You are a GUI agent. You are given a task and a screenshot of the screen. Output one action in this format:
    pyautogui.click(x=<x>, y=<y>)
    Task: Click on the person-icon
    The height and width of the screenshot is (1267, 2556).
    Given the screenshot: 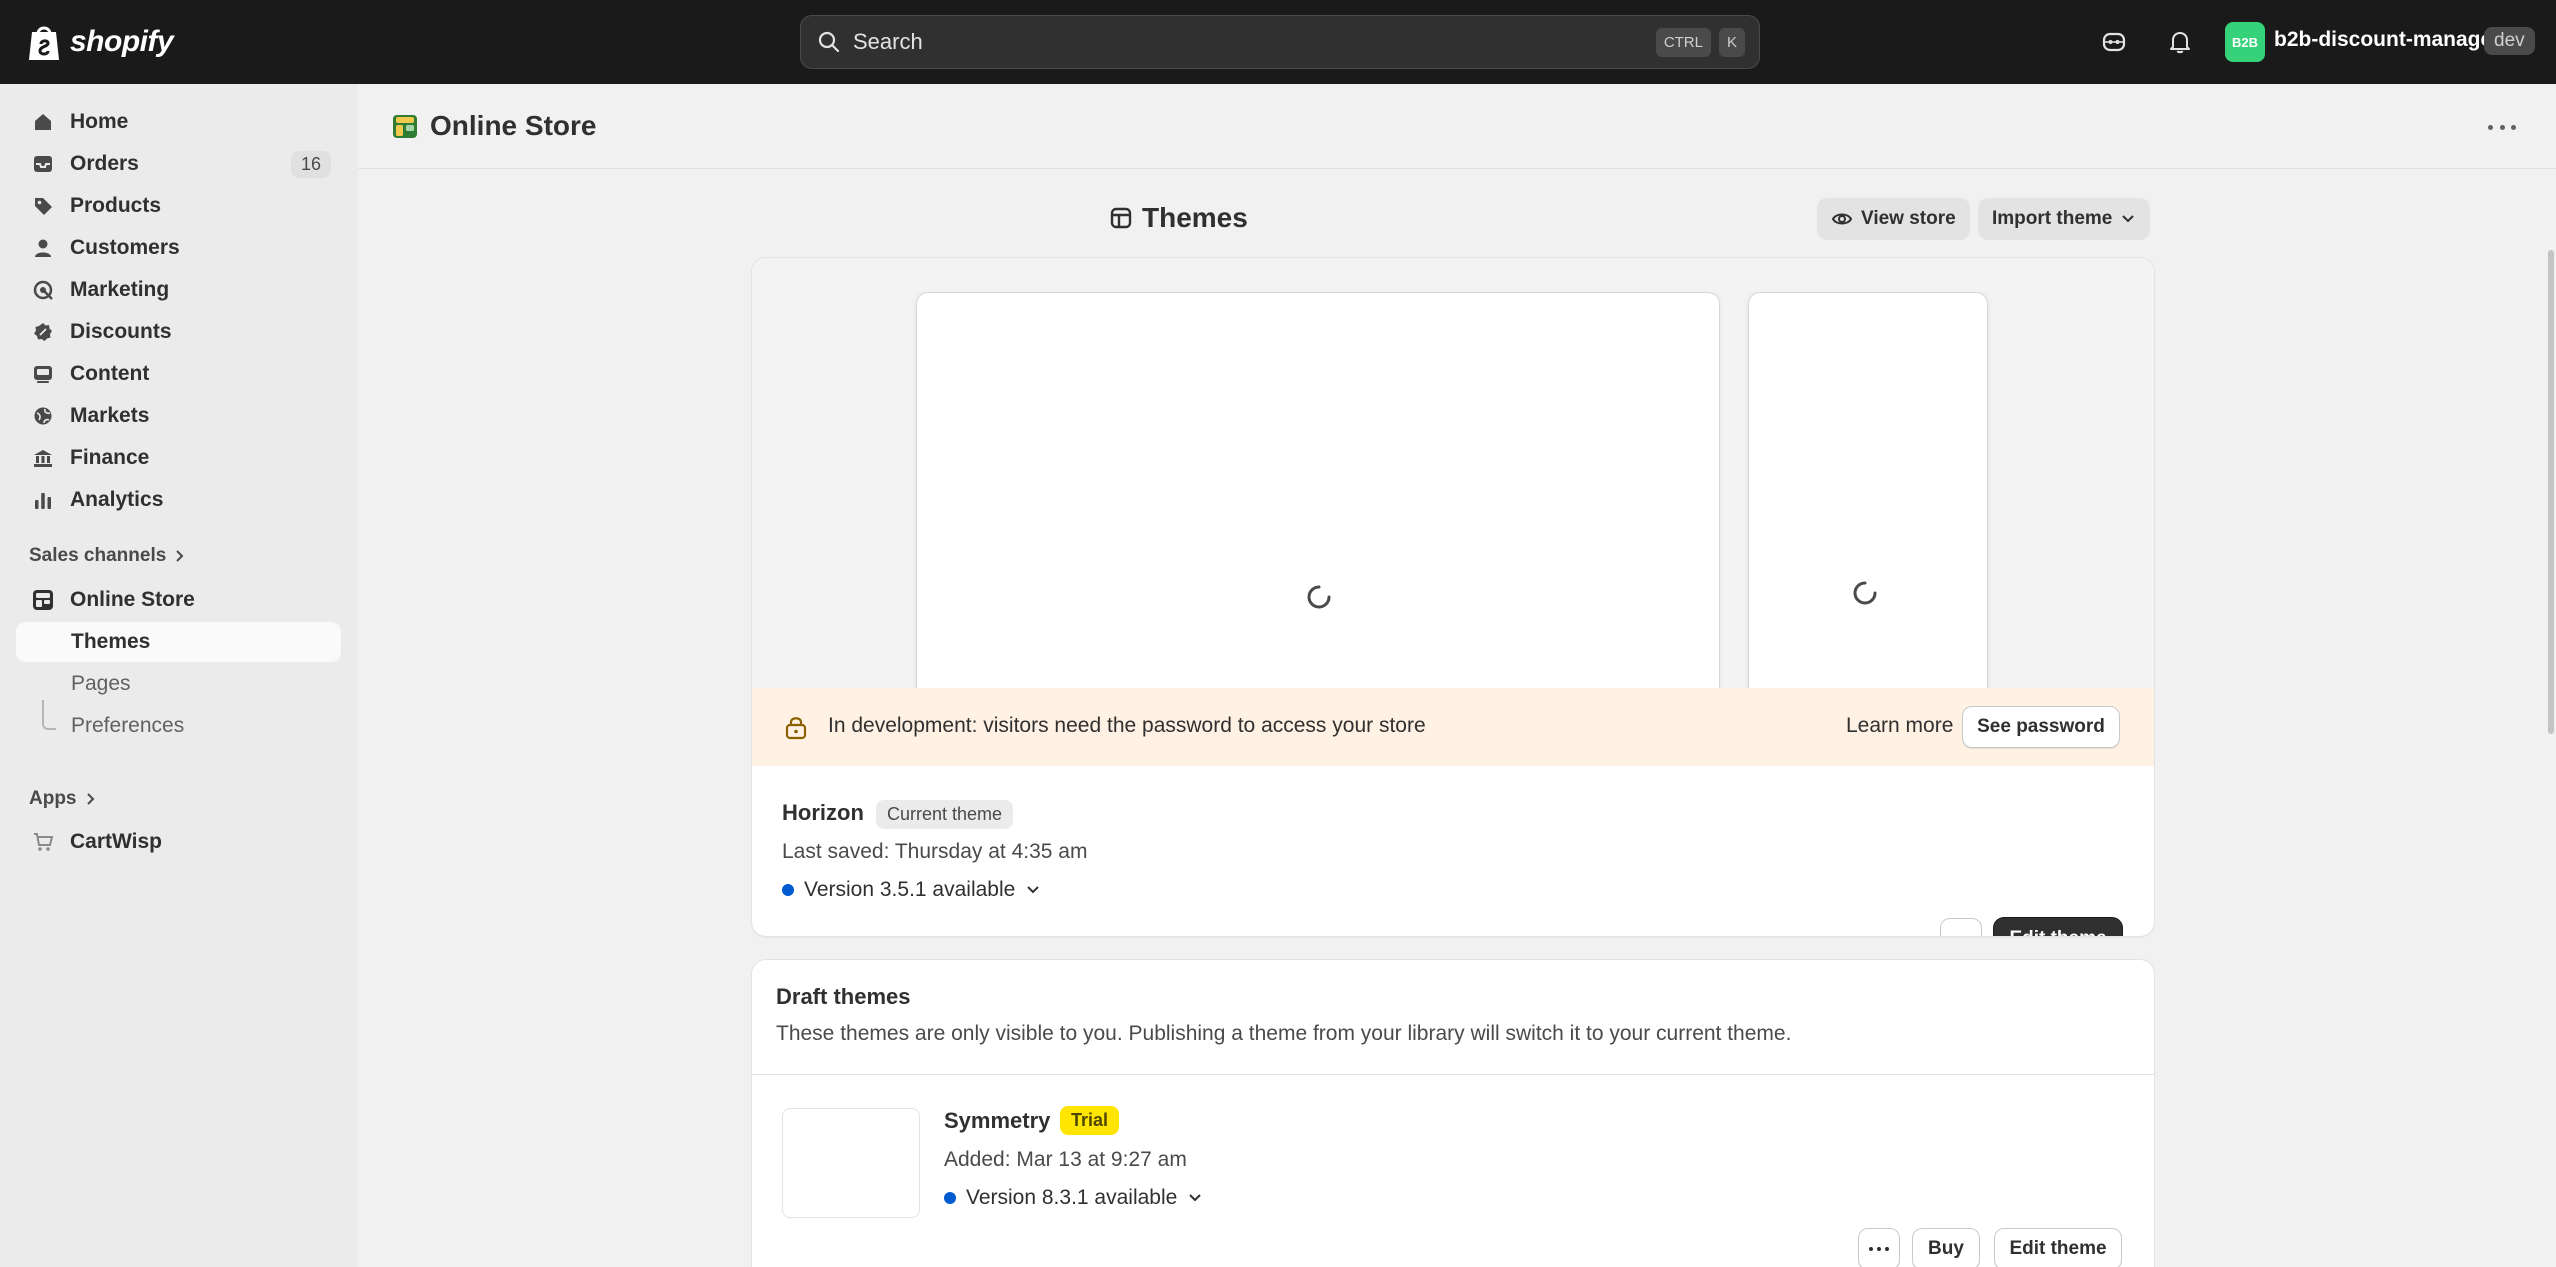 What is the action you would take?
    pyautogui.click(x=43, y=248)
    